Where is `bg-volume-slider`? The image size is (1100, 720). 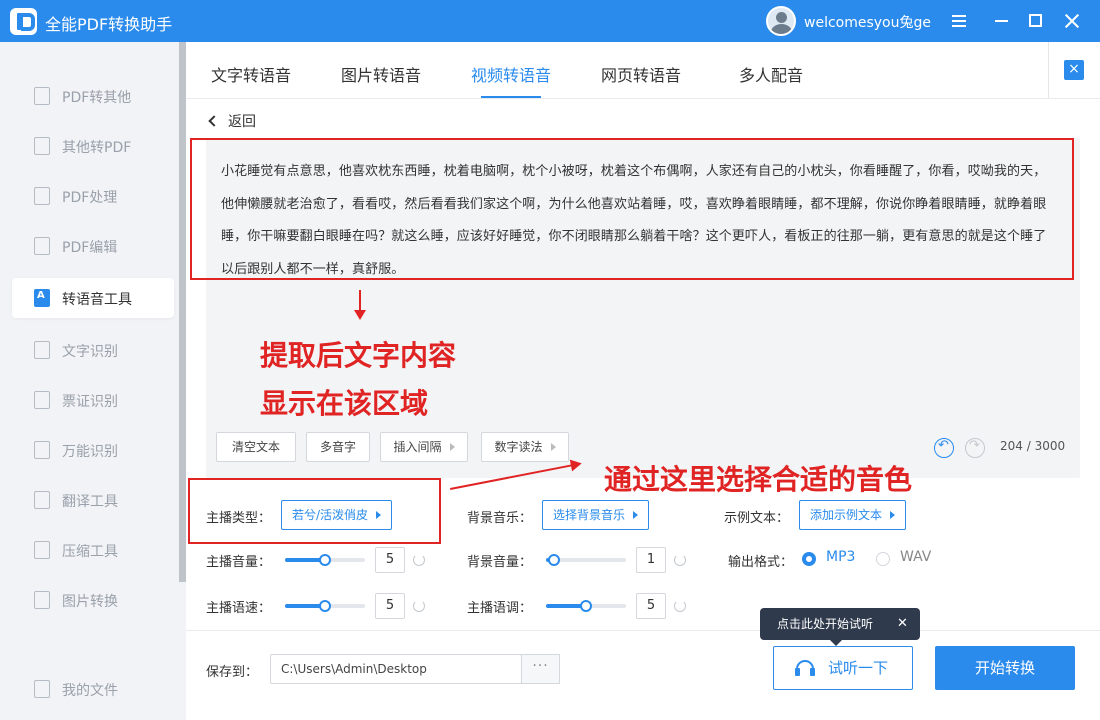 bg-volume-slider is located at coordinates (586, 560).